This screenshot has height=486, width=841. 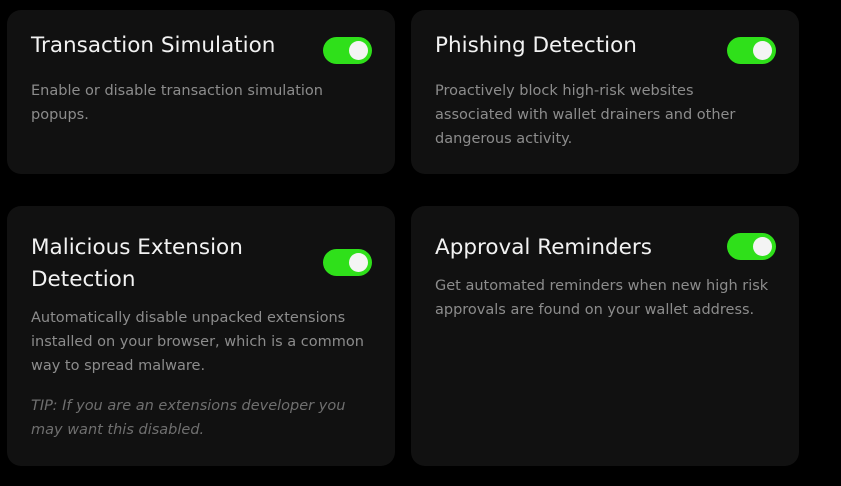 I want to click on setting-title: Malicious Extension Detection, so click(x=137, y=263).